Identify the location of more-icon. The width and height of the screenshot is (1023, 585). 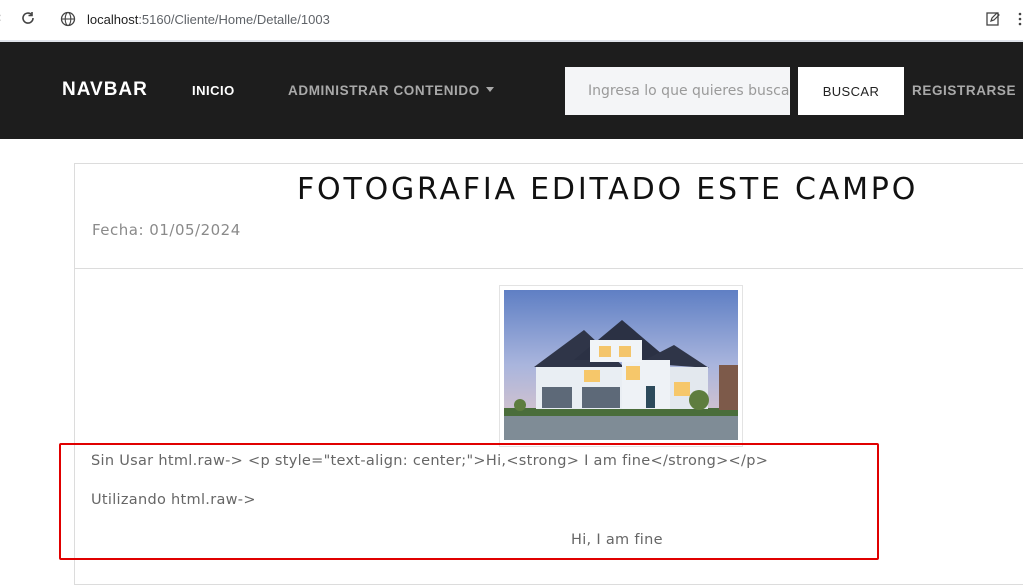
(1019, 19).